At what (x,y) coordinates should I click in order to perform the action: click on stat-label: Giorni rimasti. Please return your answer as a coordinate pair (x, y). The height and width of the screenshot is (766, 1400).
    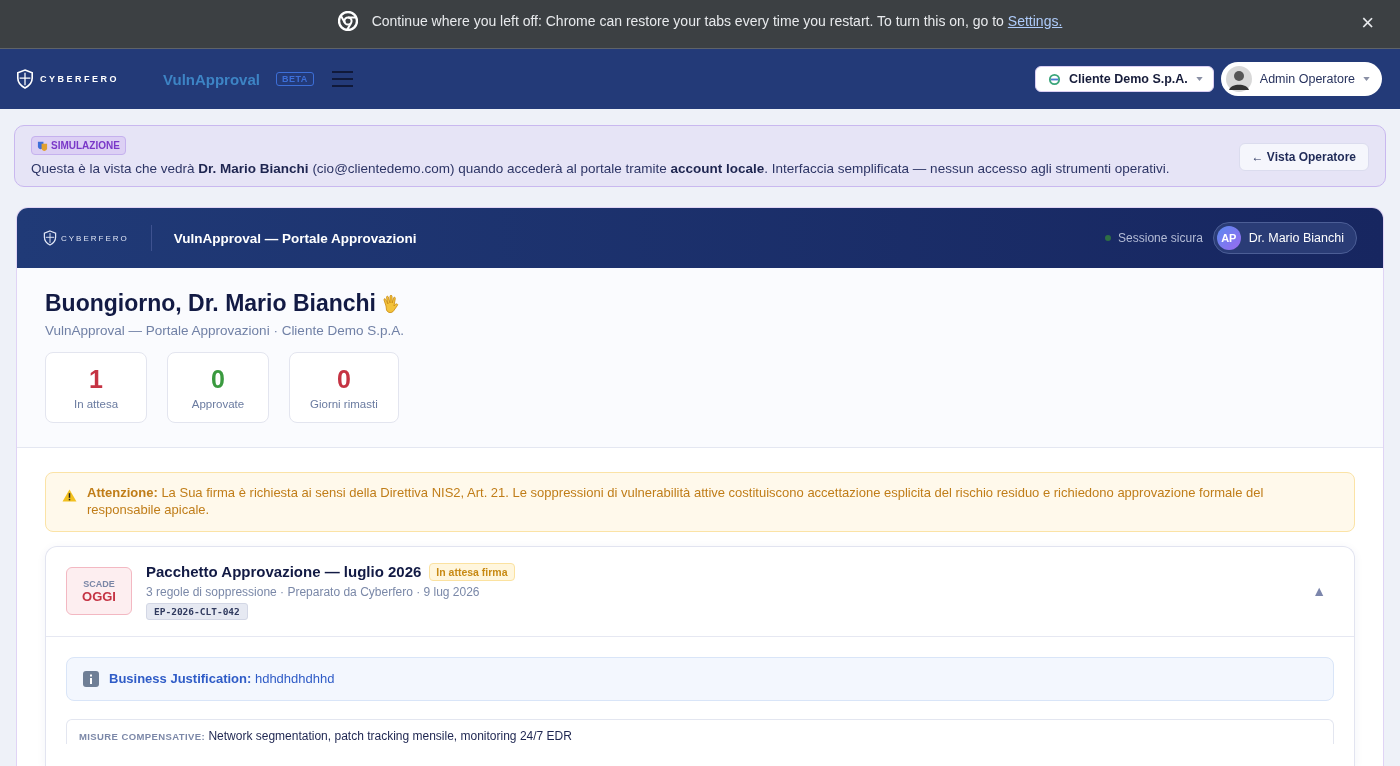
    Looking at the image, I should click on (344, 404).